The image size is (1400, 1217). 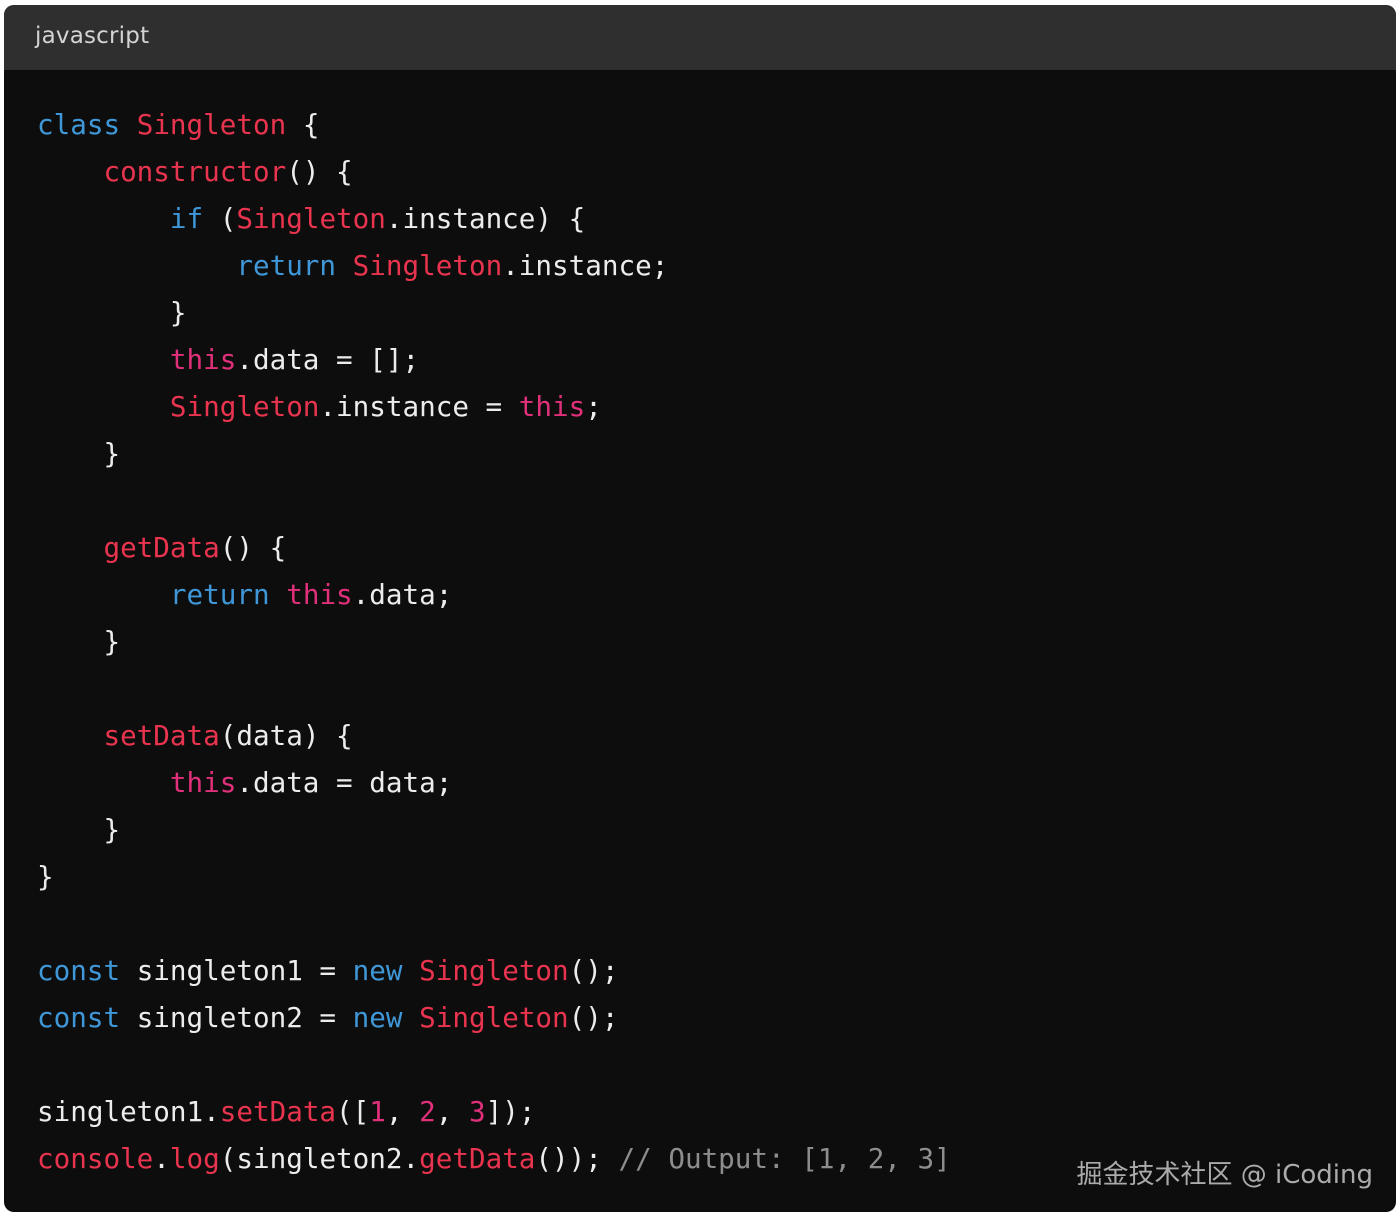 I want to click on code-block-header: javascript, so click(x=700, y=37).